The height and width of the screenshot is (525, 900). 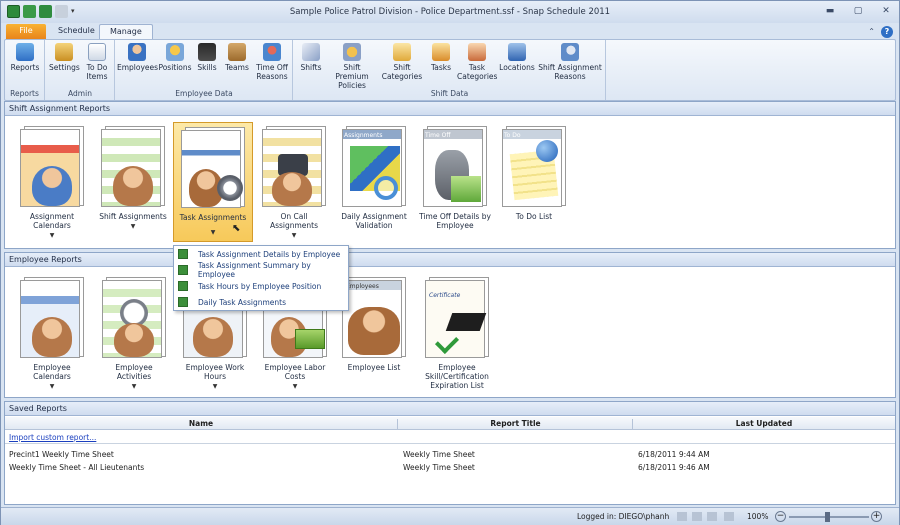 I want to click on report-tile-daily-assignment-validation: Assignments Daily Assignment Validation, so click(x=374, y=178).